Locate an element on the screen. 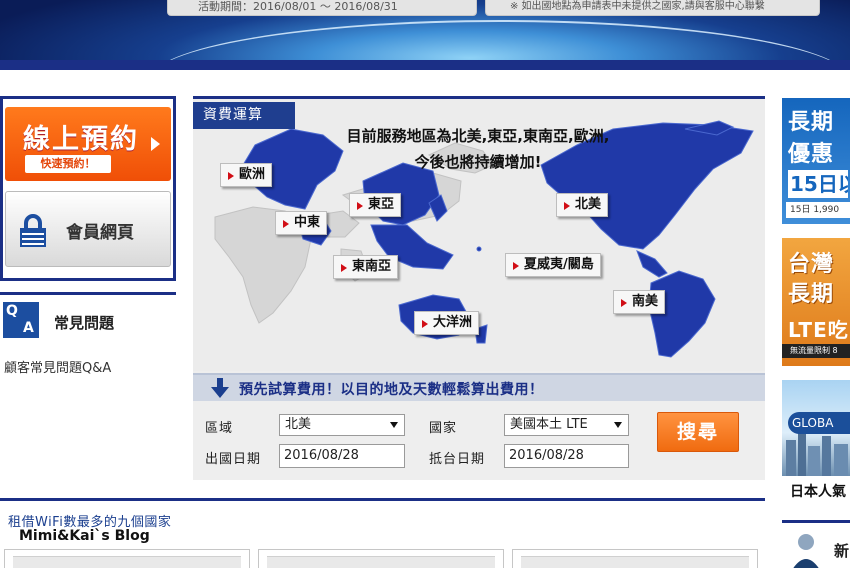 This screenshot has width=850, height=568. member-page-button: 會員網頁 is located at coordinates (88, 229).